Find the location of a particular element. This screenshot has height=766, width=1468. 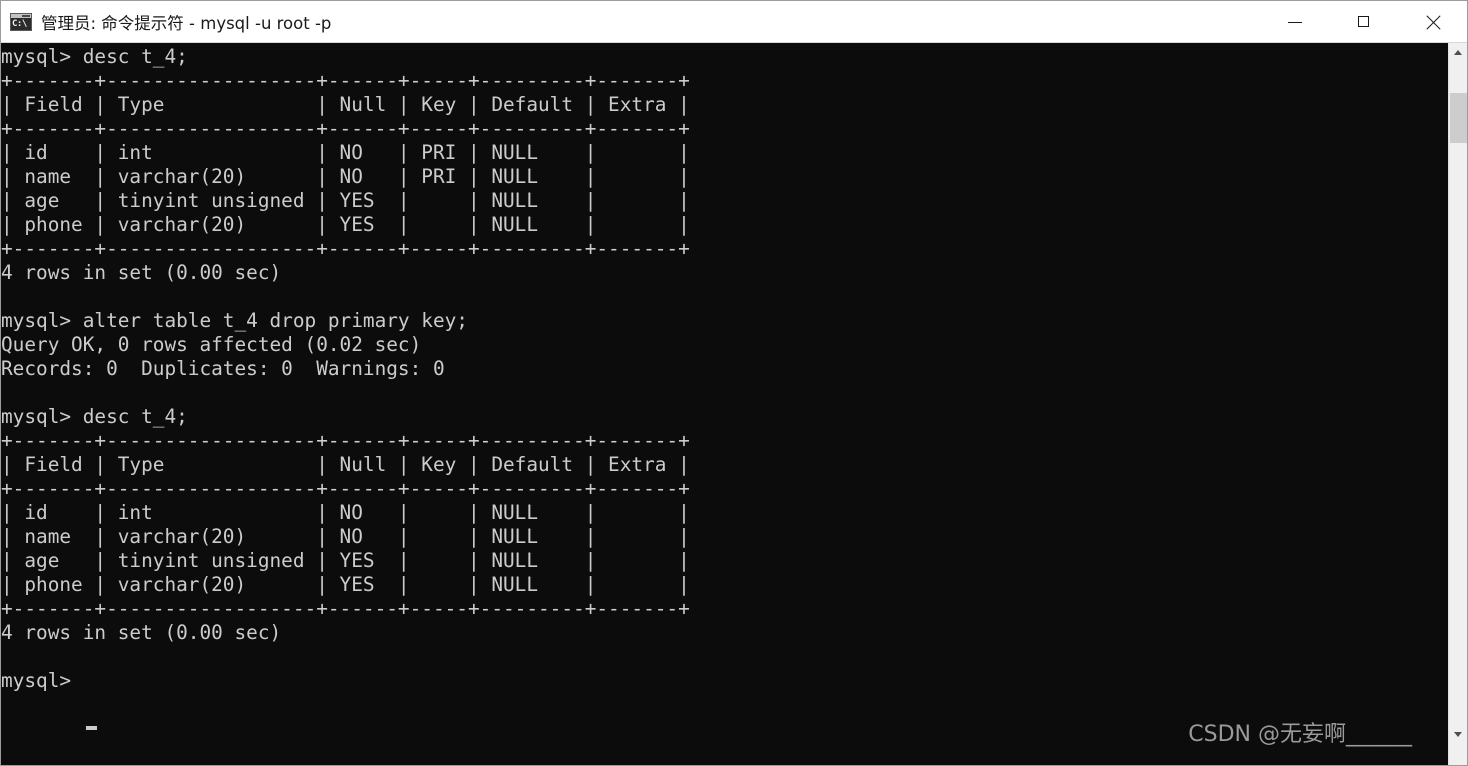

scrollbar-bottom-cap is located at coordinates (1458, 754).